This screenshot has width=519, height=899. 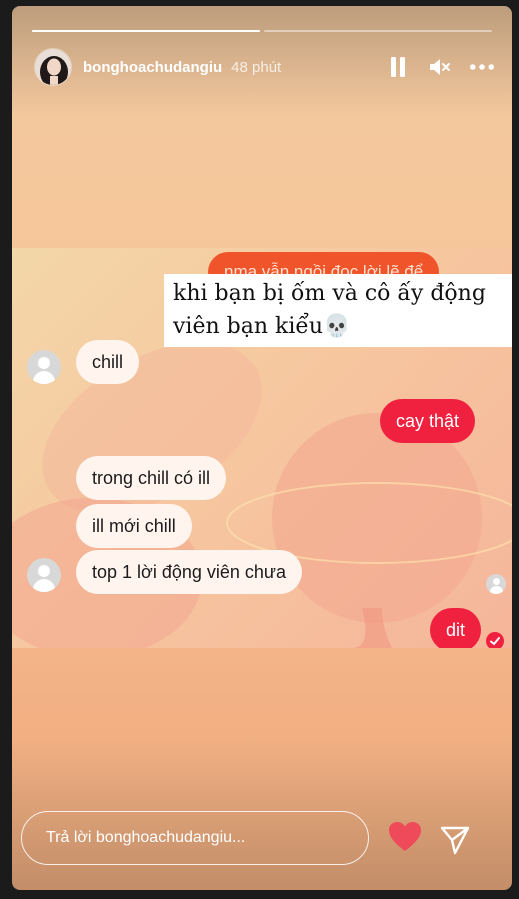 I want to click on send-icon, so click(x=455, y=840).